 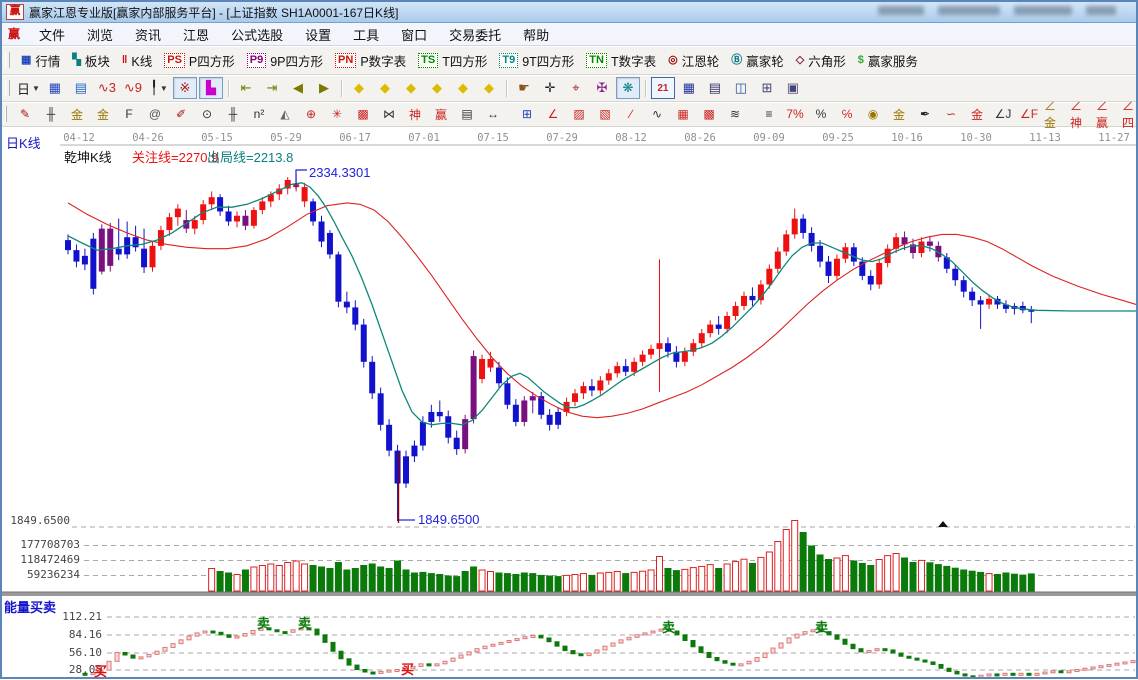 What do you see at coordinates (524, 88) in the screenshot?
I see `toolbar-button-drag-hand: ☛` at bounding box center [524, 88].